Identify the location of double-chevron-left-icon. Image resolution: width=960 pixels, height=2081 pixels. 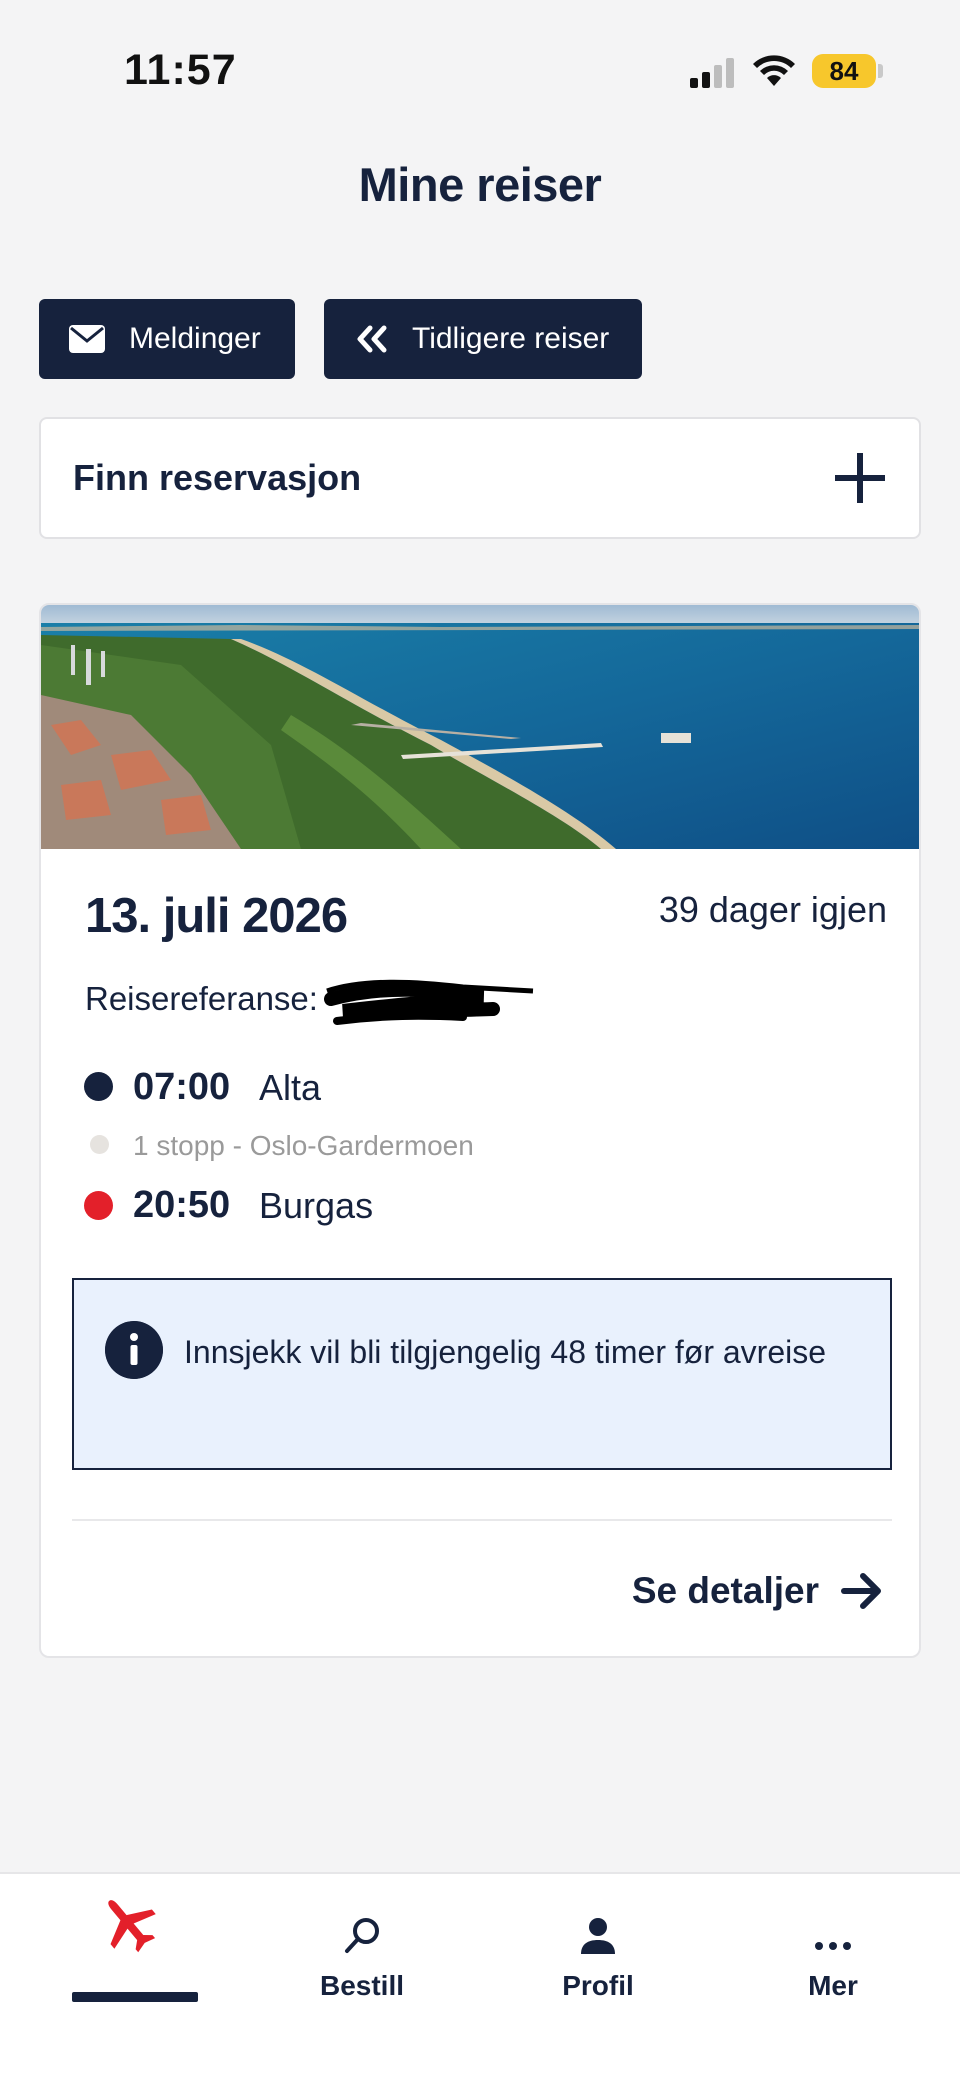
(372, 339).